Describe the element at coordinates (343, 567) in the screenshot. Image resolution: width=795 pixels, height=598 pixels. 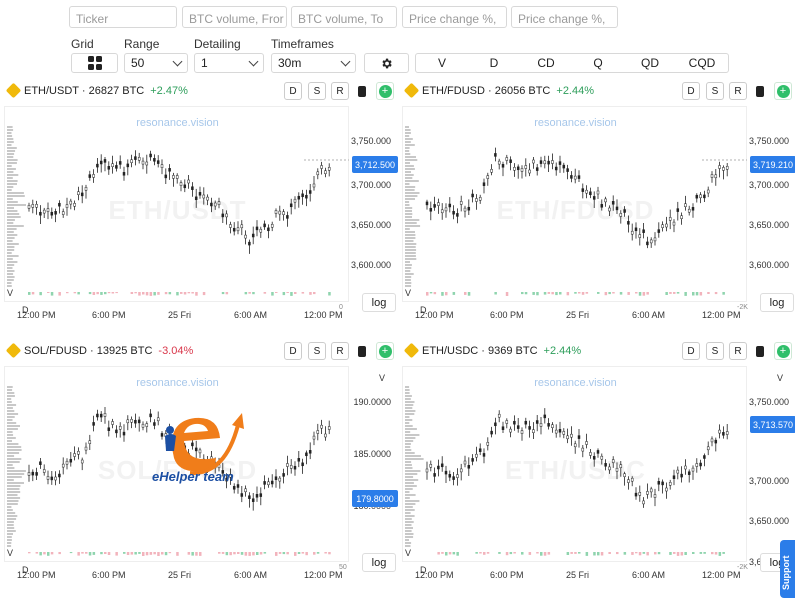
I see `volume-scale-label: 50` at that location.